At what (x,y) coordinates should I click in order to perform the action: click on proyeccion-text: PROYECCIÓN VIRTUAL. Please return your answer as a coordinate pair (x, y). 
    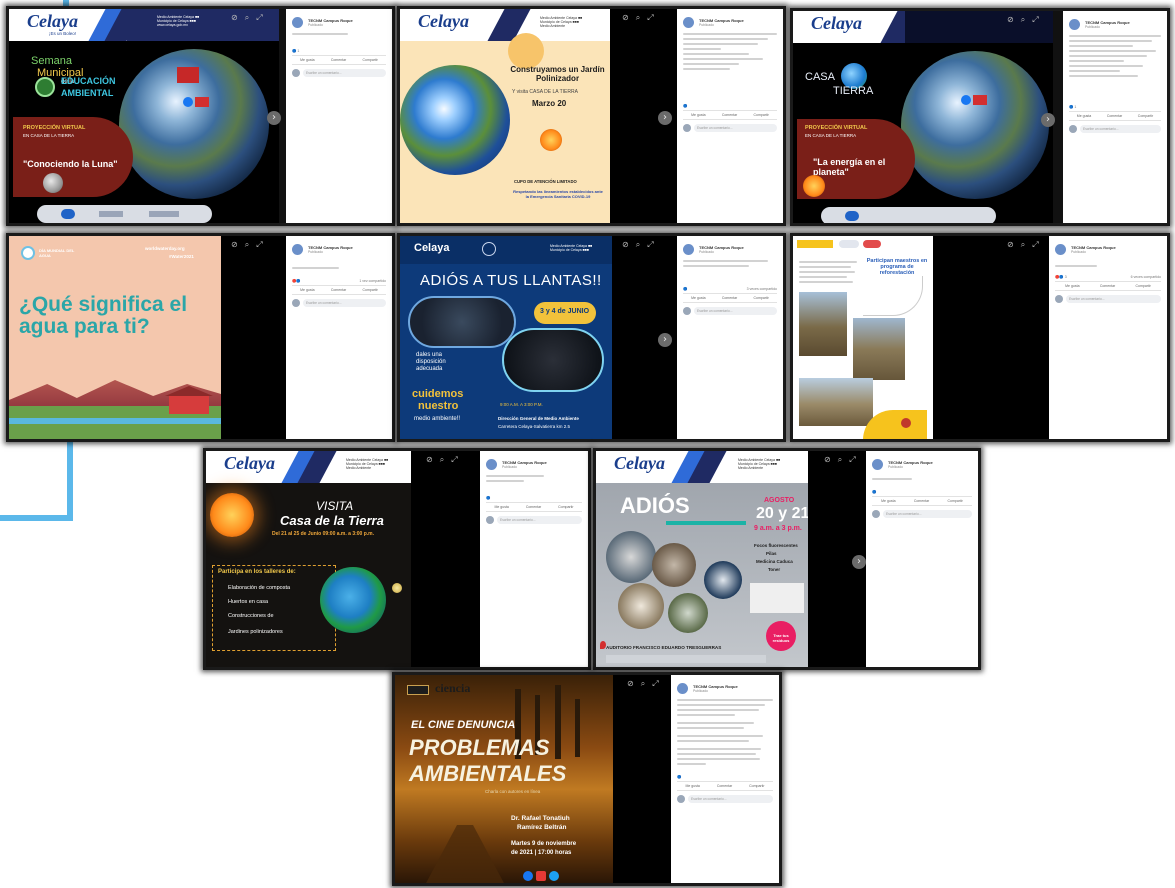
    Looking at the image, I should click on (836, 128).